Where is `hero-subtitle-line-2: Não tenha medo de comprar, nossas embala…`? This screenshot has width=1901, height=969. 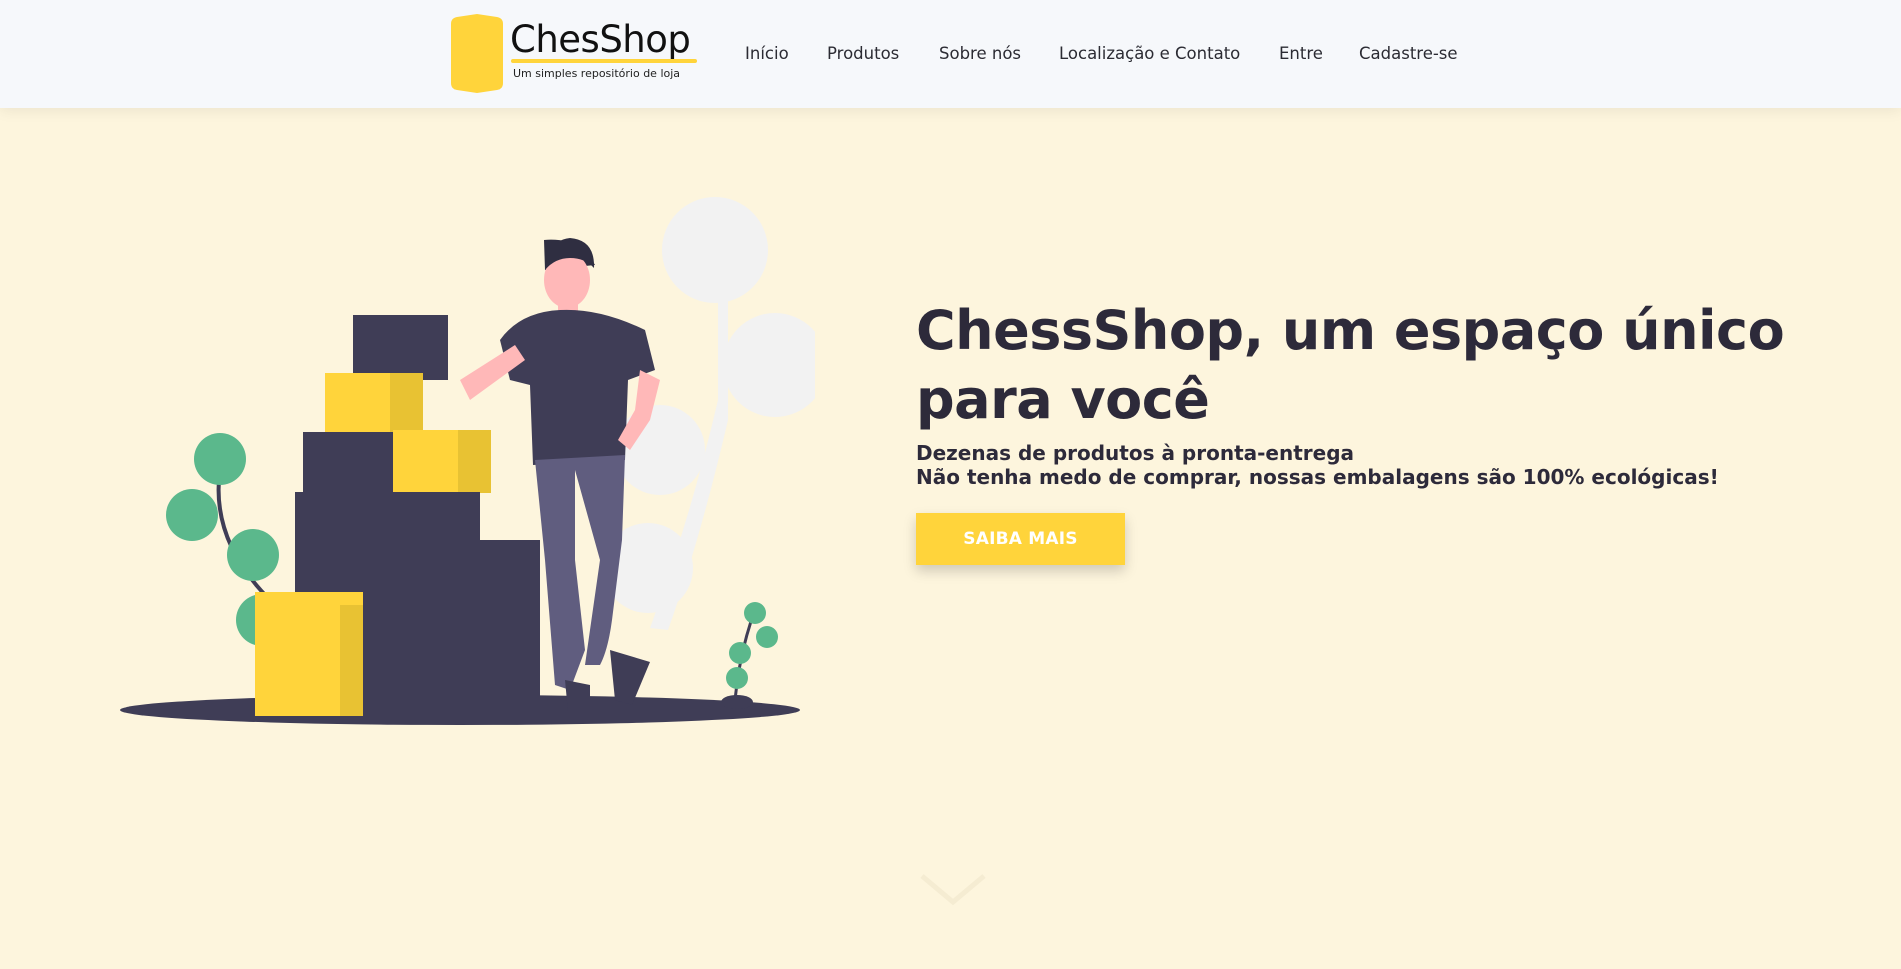
hero-subtitle-line-2: Não tenha medo de comprar, nossas embala… is located at coordinates (1317, 477).